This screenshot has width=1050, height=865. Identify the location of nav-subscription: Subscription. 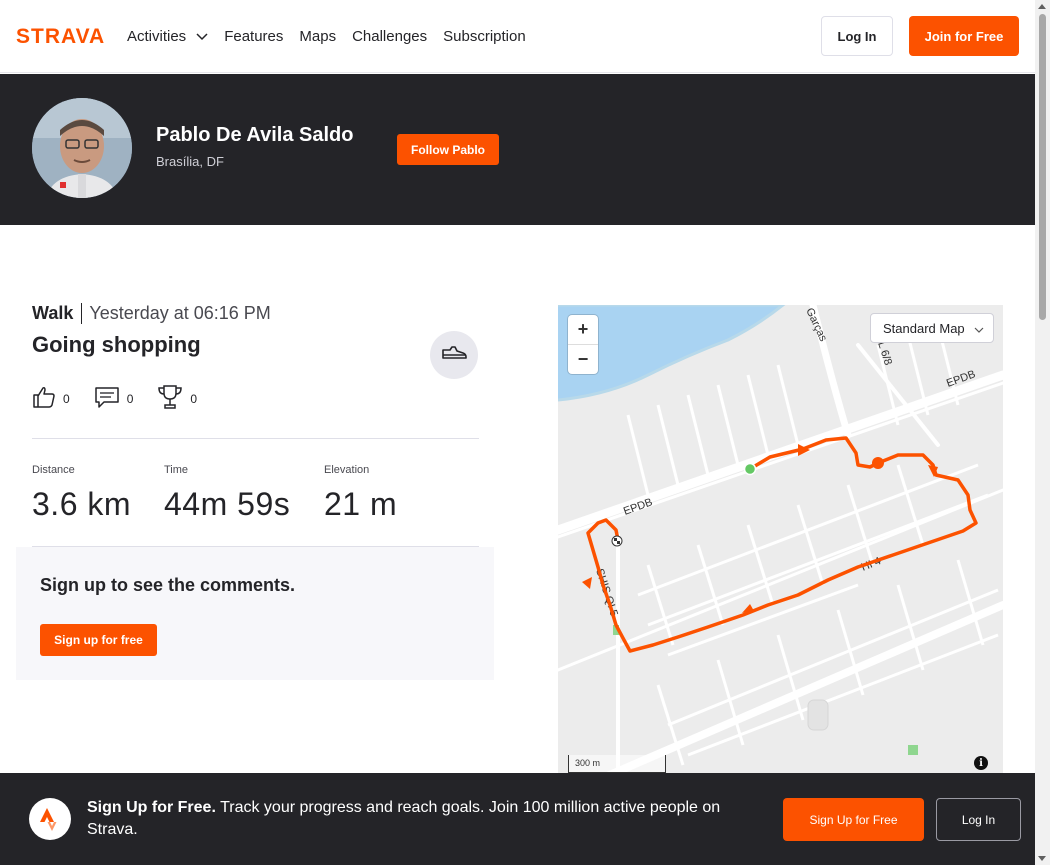
(484, 36).